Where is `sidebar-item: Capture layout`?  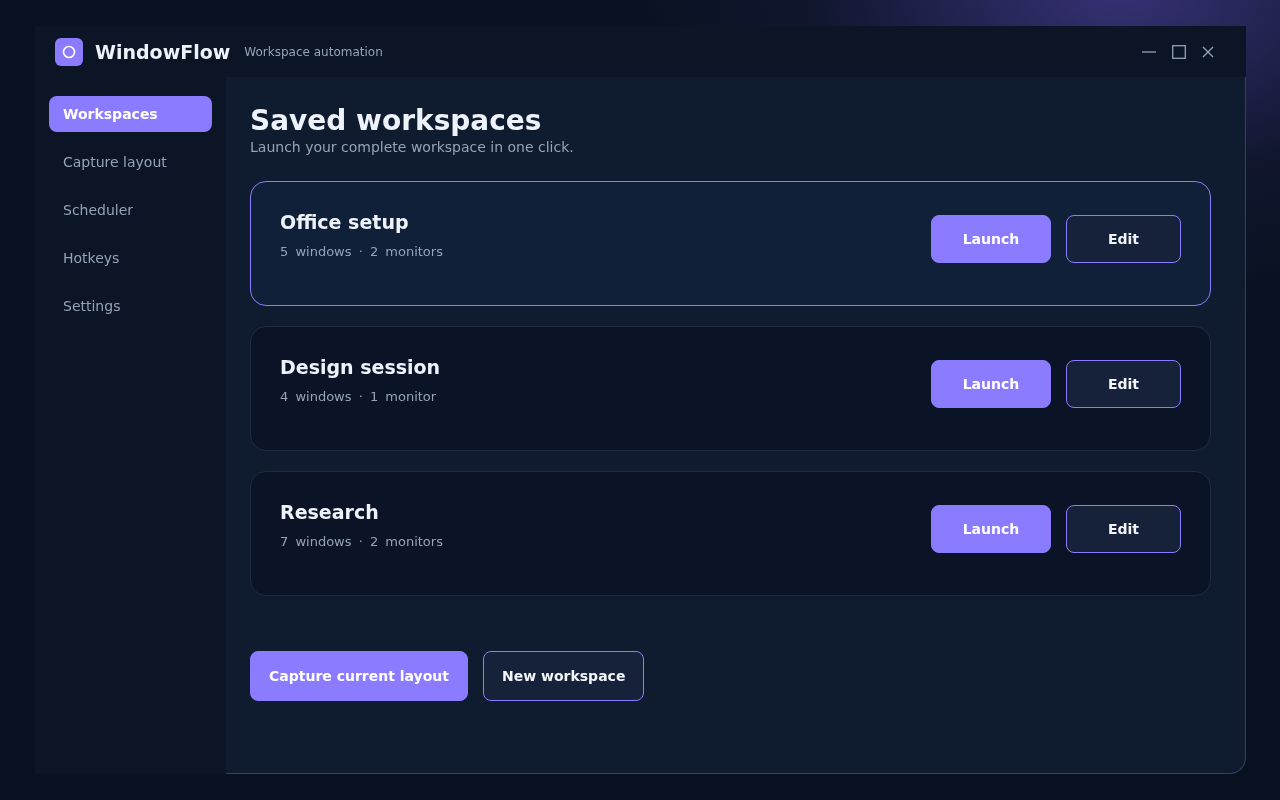
sidebar-item: Capture layout is located at coordinates (130, 162).